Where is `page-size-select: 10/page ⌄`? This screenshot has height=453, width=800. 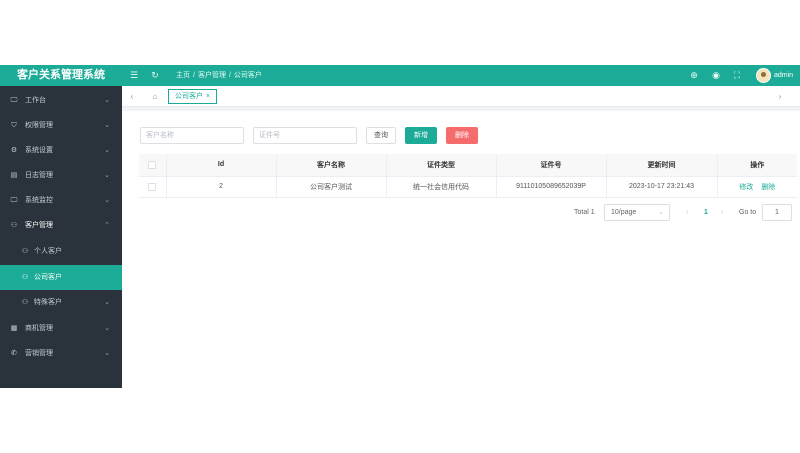 page-size-select: 10/page ⌄ is located at coordinates (637, 212).